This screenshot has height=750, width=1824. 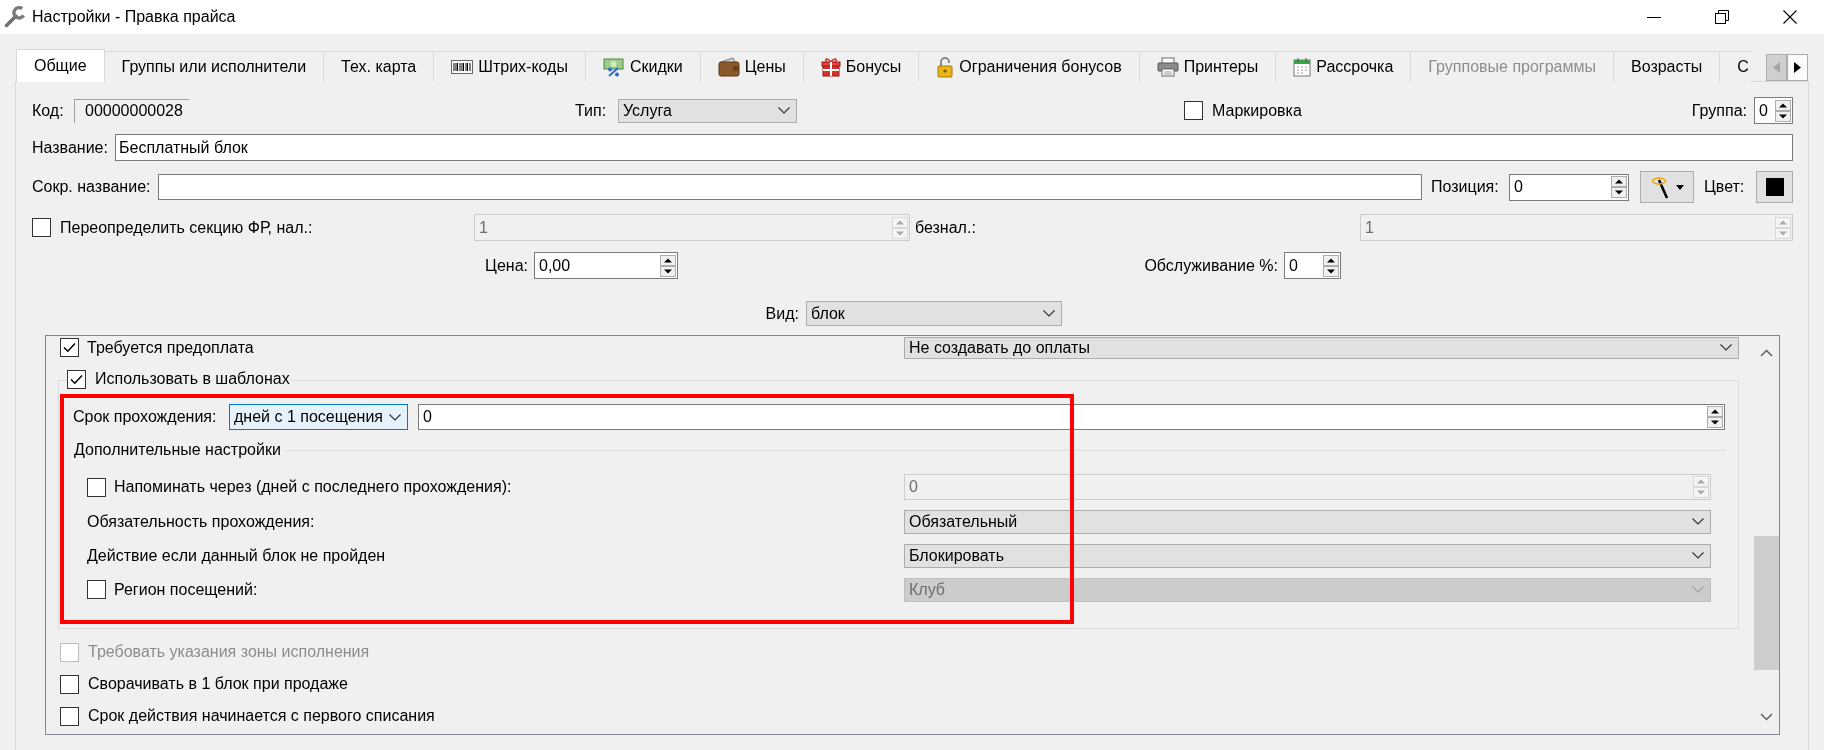 I want to click on tab: С, so click(x=1735, y=66).